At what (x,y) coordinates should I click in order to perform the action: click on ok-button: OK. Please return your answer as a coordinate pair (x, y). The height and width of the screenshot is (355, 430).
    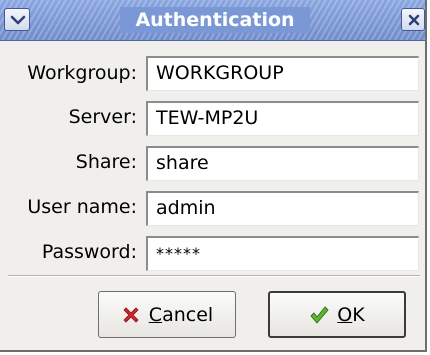
    Looking at the image, I should click on (337, 314).